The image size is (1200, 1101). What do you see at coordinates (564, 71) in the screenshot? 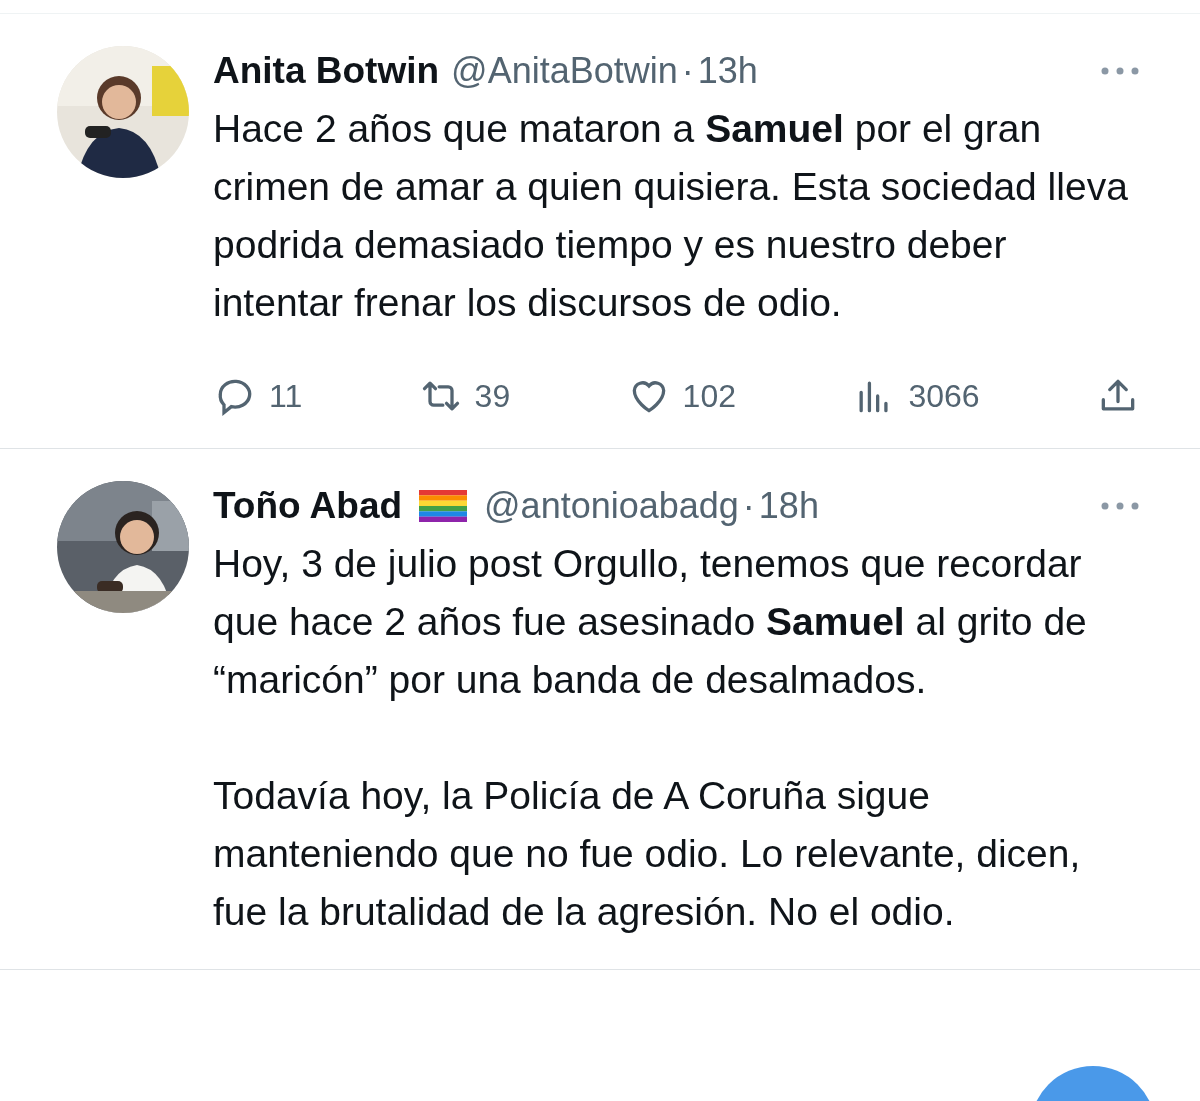
I see `author-handle: @AnitaBotwin` at bounding box center [564, 71].